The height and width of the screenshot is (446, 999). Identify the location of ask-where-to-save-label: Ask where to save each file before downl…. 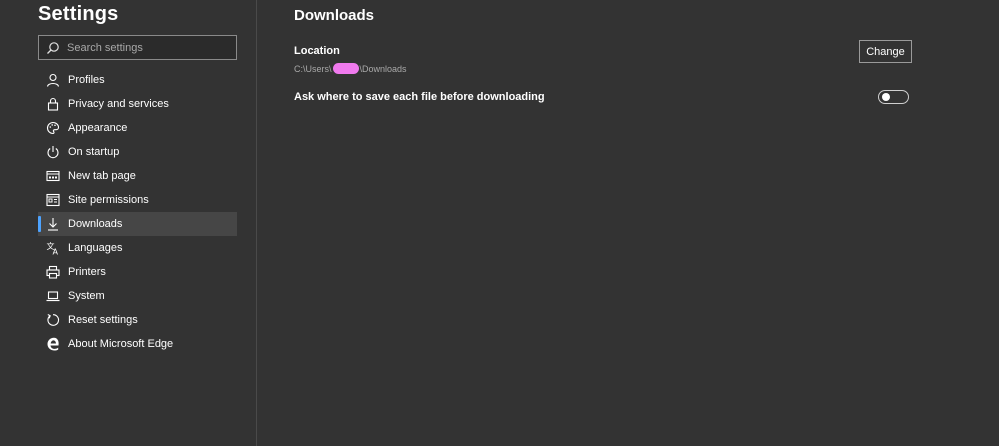
(419, 97).